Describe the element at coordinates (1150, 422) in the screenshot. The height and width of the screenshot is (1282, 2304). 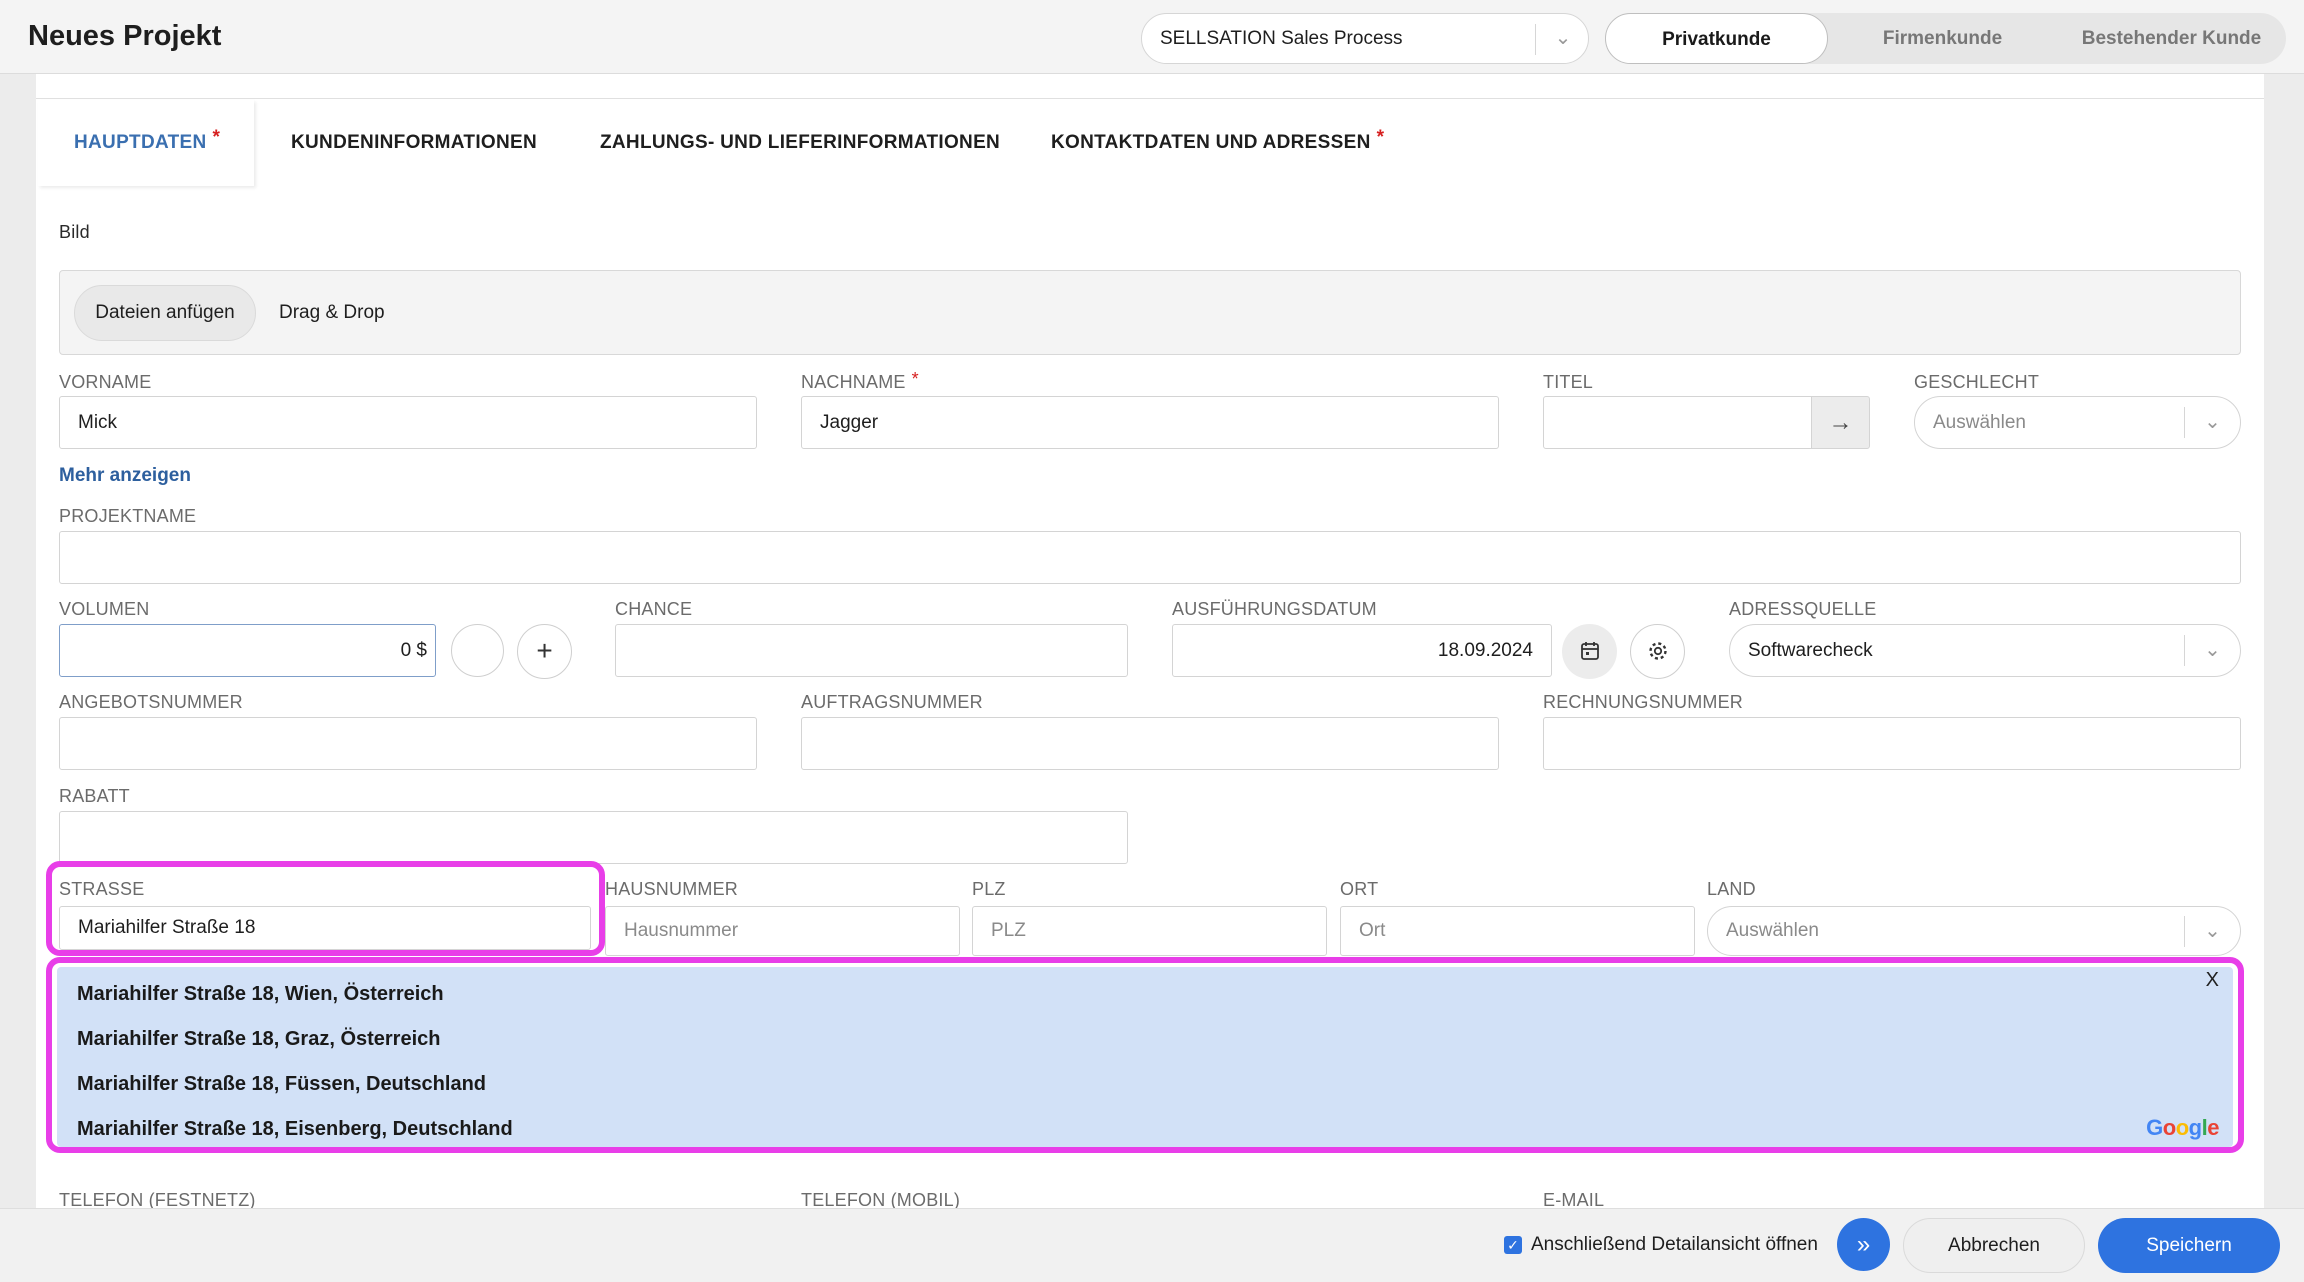
I see `nachname-input: Jagger` at that location.